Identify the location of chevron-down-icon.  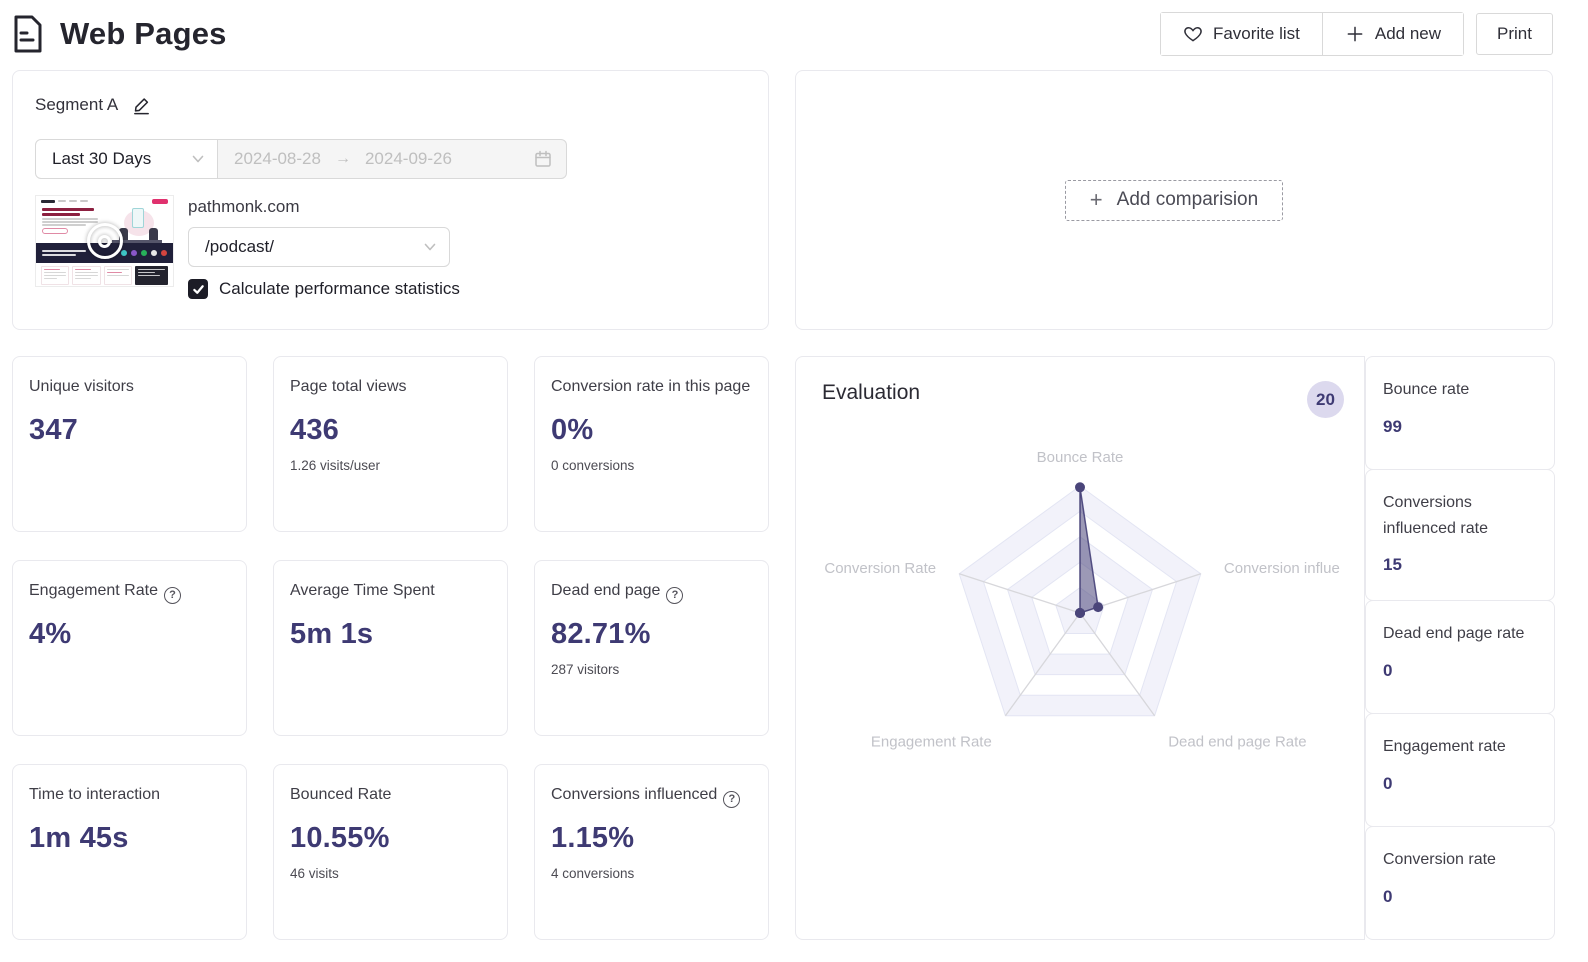
(198, 159).